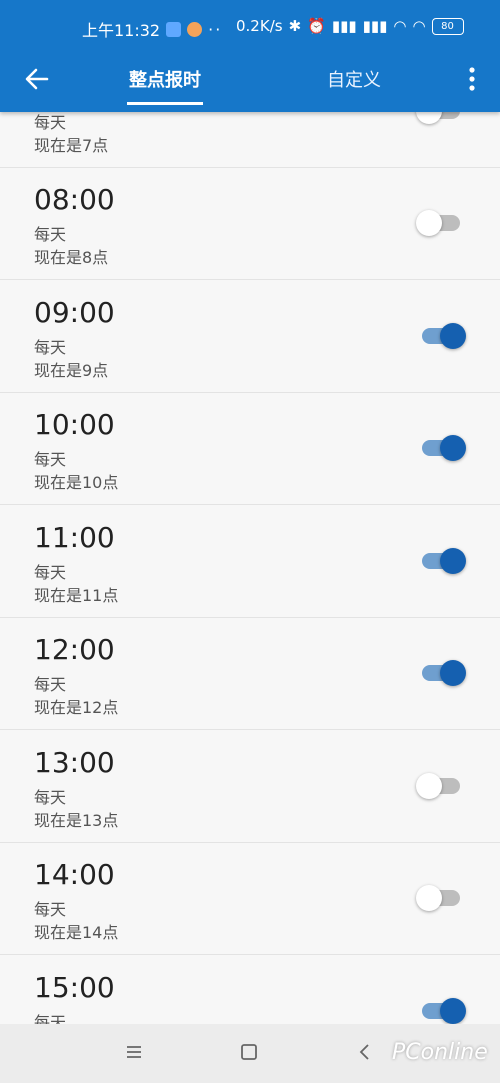 The width and height of the screenshot is (500, 1083). Describe the element at coordinates (250, 561) in the screenshot. I see `list-item: 11:00 每天 现在是11点` at that location.